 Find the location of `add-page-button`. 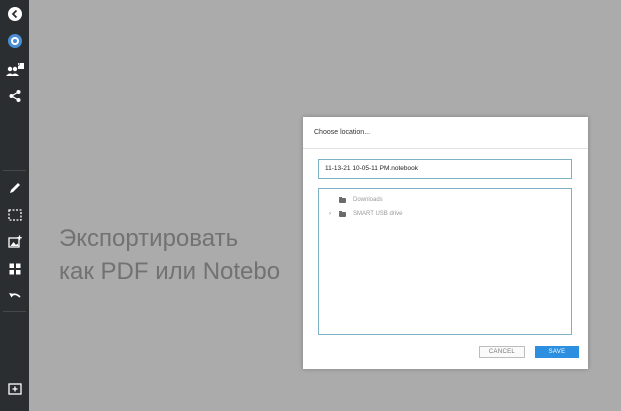

add-page-button is located at coordinates (14, 389).